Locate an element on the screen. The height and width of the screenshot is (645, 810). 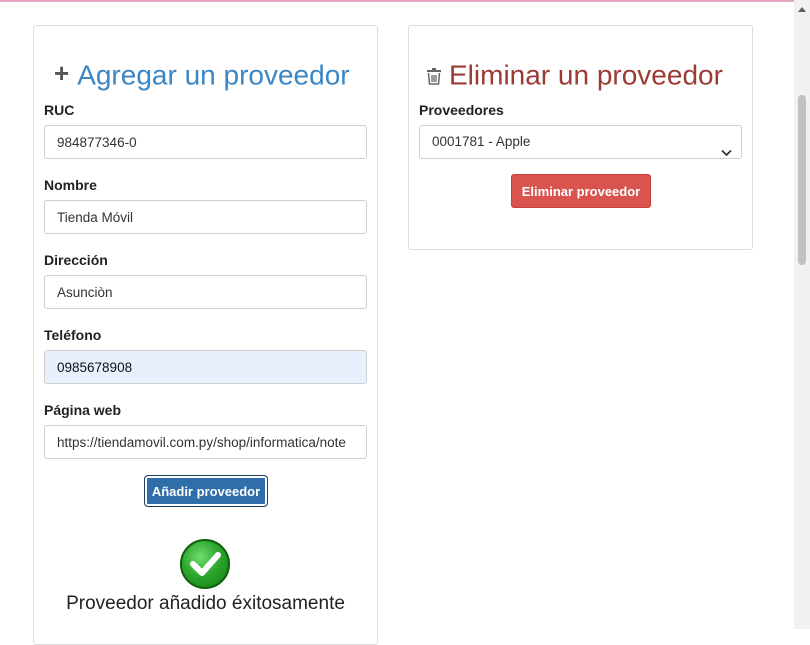
chevron-down-icon is located at coordinates (726, 153).